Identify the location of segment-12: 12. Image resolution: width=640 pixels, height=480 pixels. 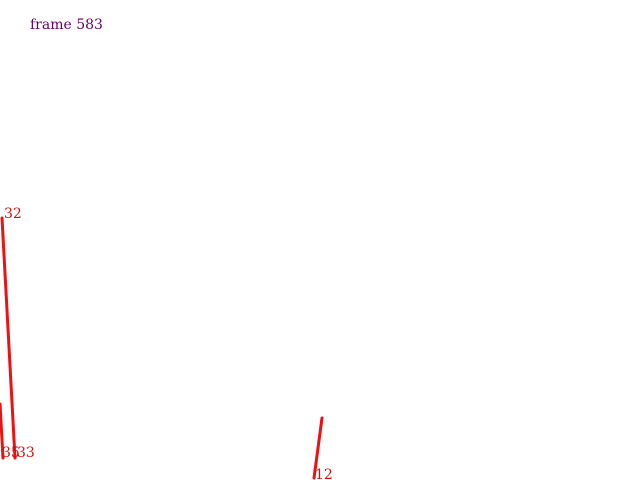
(322, 448).